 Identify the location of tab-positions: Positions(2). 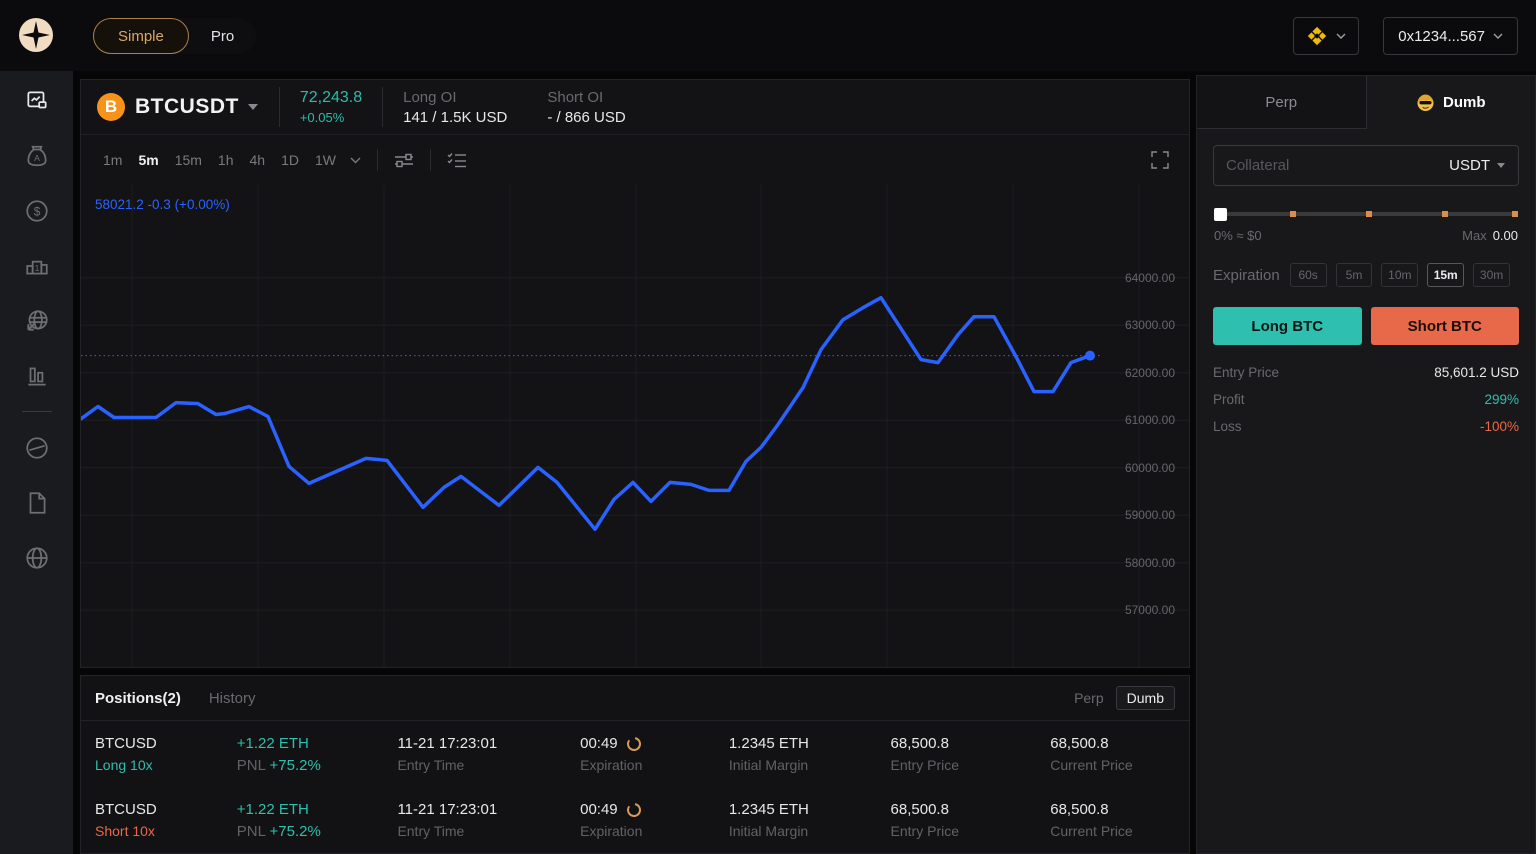
(138, 698).